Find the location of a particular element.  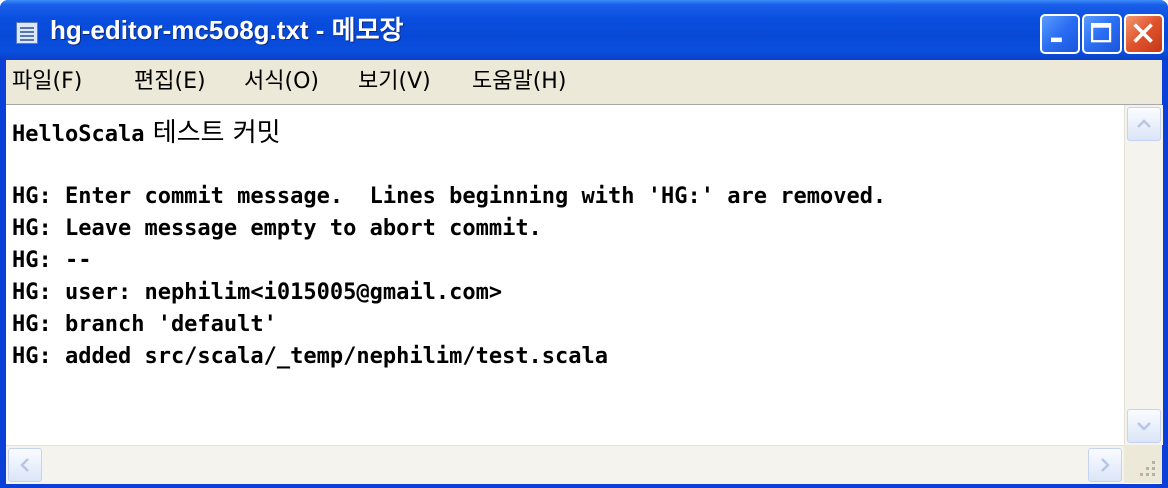

title-bar: hg-editor-mc5o8g.txt - 메모장 is located at coordinates (584, 30).